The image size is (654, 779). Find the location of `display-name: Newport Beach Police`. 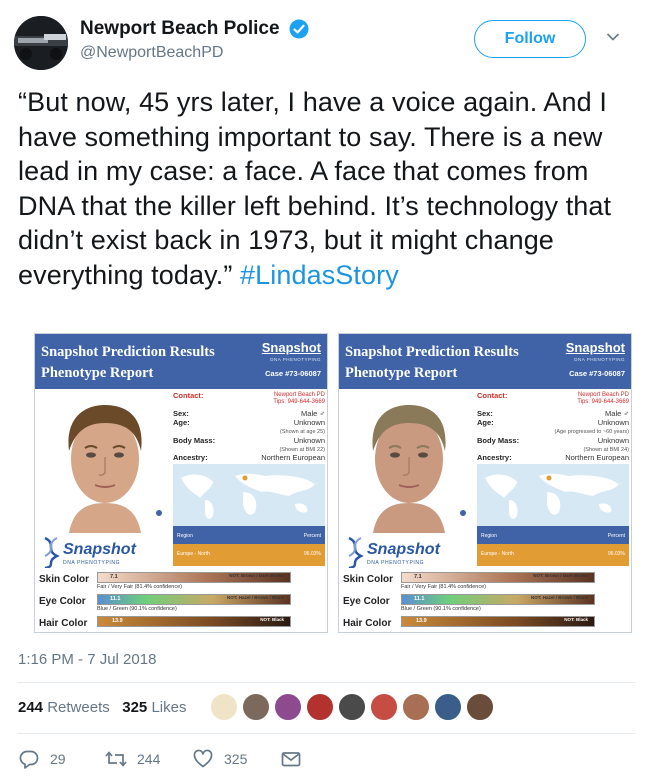

display-name: Newport Beach Police is located at coordinates (180, 29).